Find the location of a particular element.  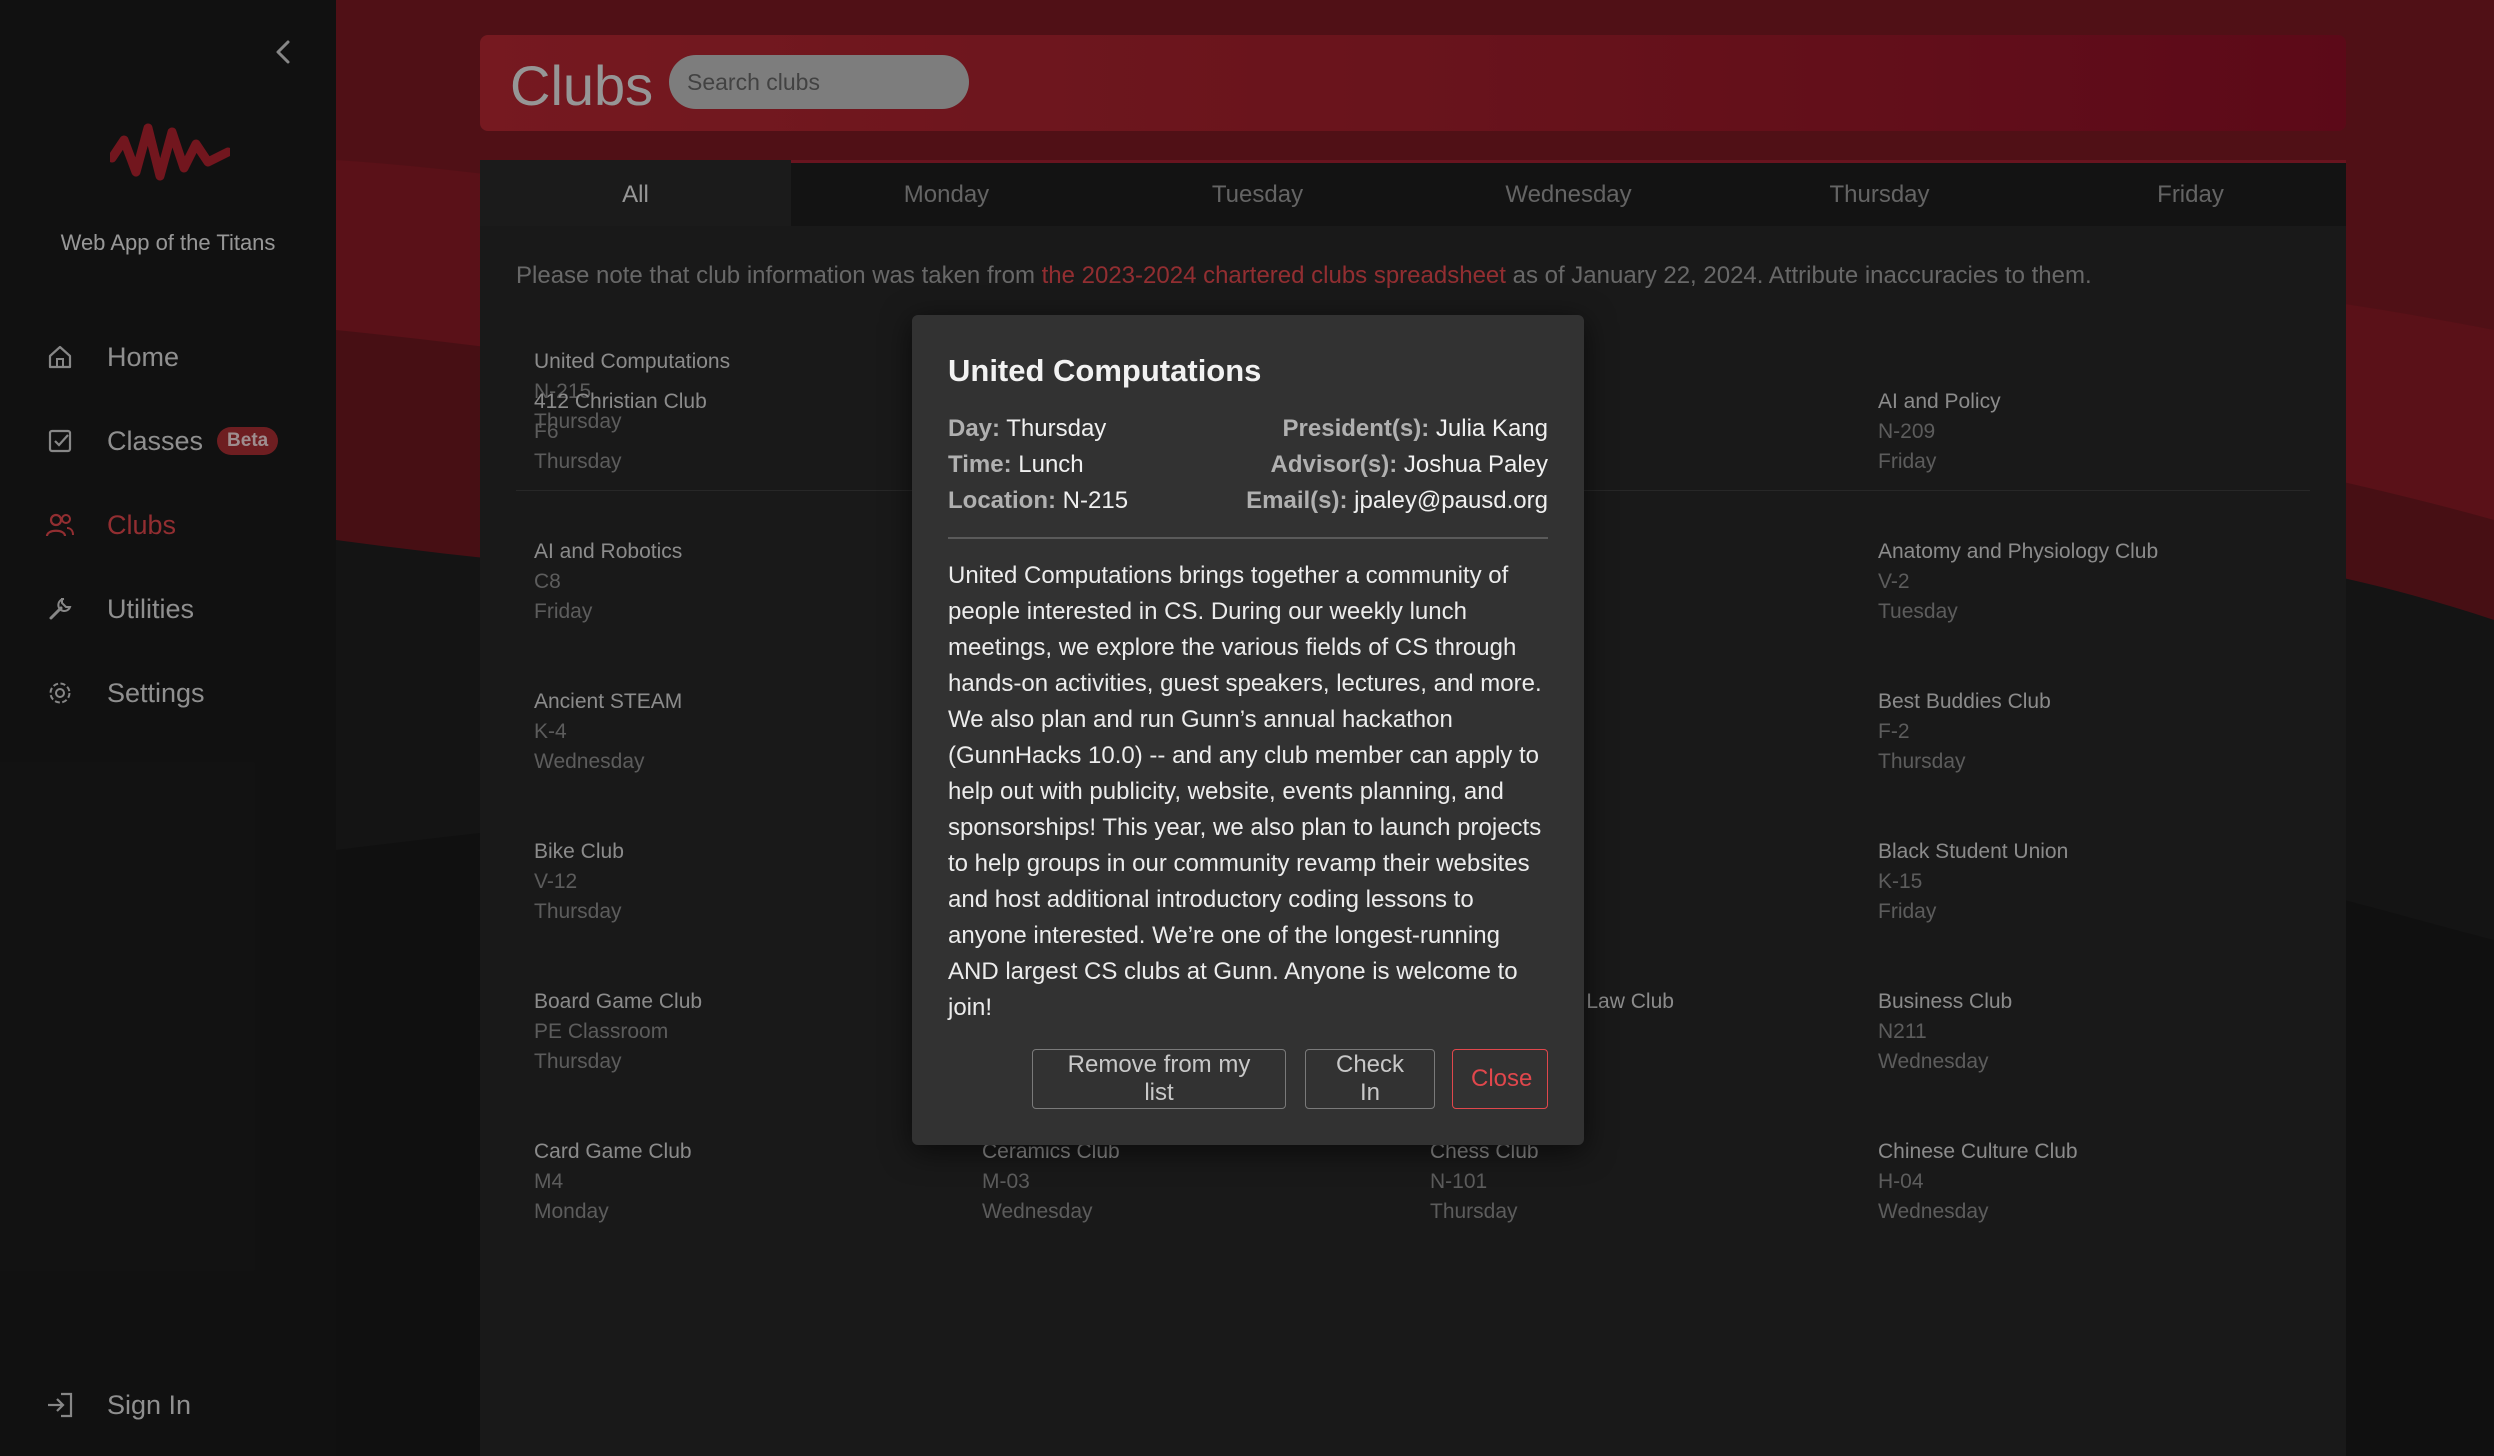

time-value: Lunch is located at coordinates (1051, 464).